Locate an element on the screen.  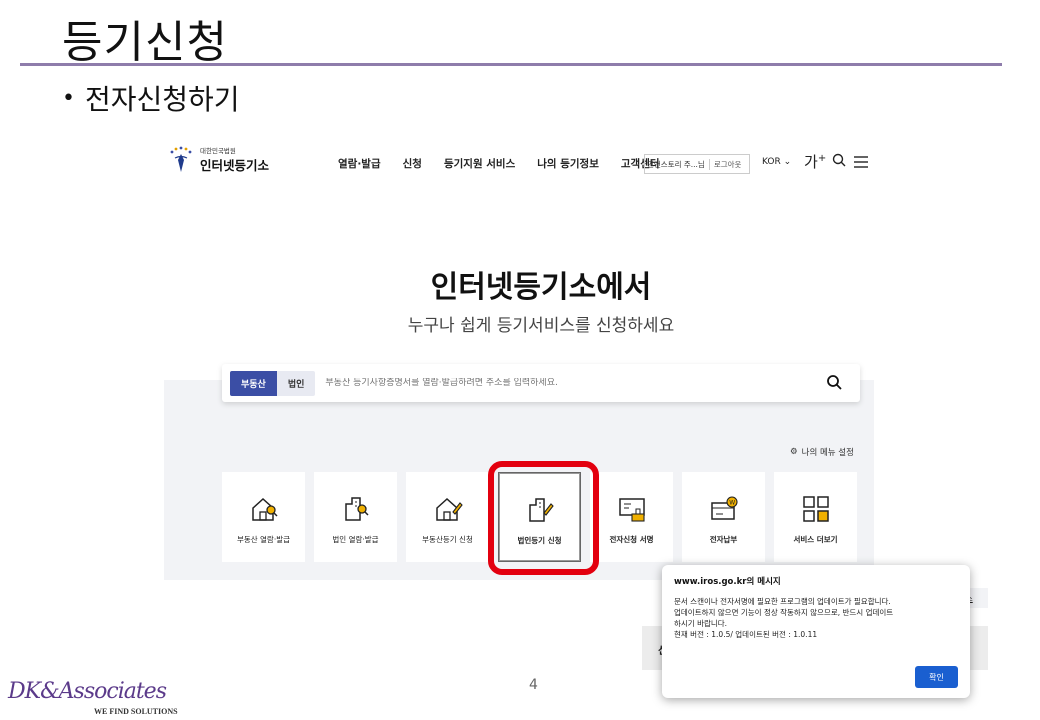
dialog-message-line: 하시기 바랍니다. is located at coordinates (701, 623).